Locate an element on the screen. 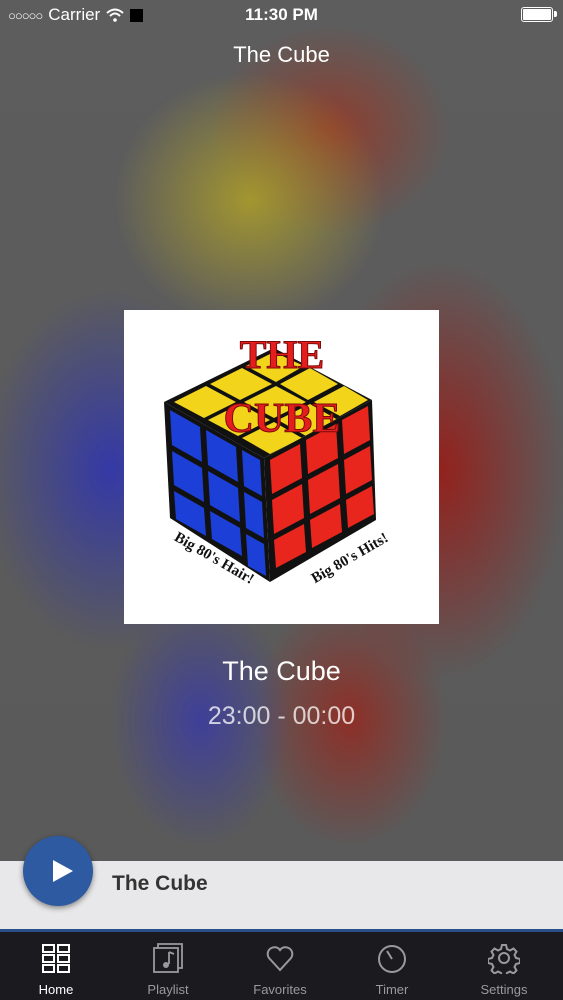 This screenshot has height=1000, width=563. play-button is located at coordinates (58, 871).